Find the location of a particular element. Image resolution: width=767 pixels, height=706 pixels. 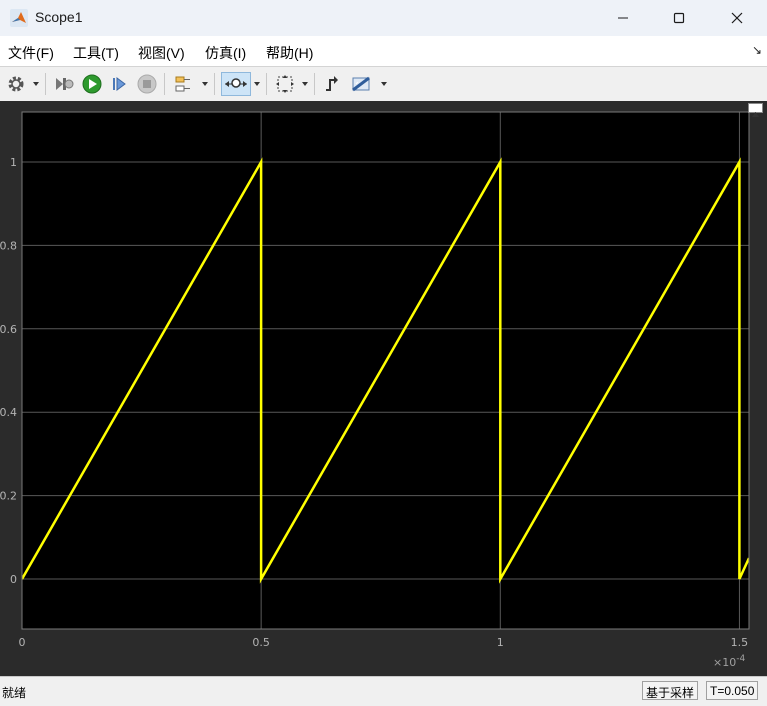

window-title: Scope1 is located at coordinates (59, 17).